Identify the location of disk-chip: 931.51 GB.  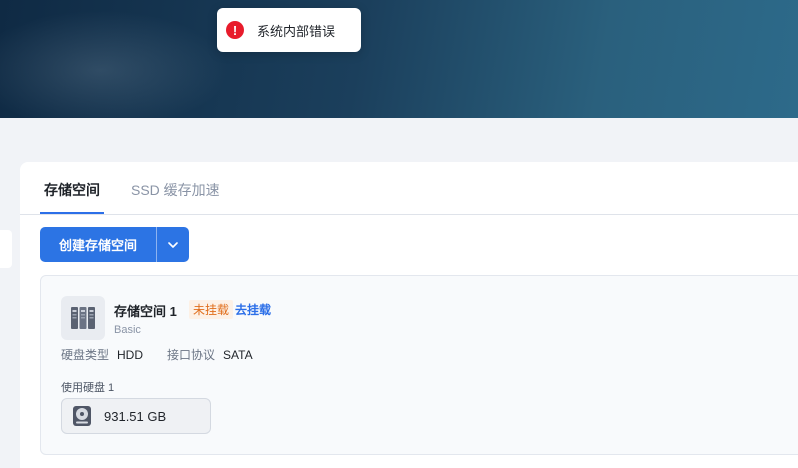
(136, 416).